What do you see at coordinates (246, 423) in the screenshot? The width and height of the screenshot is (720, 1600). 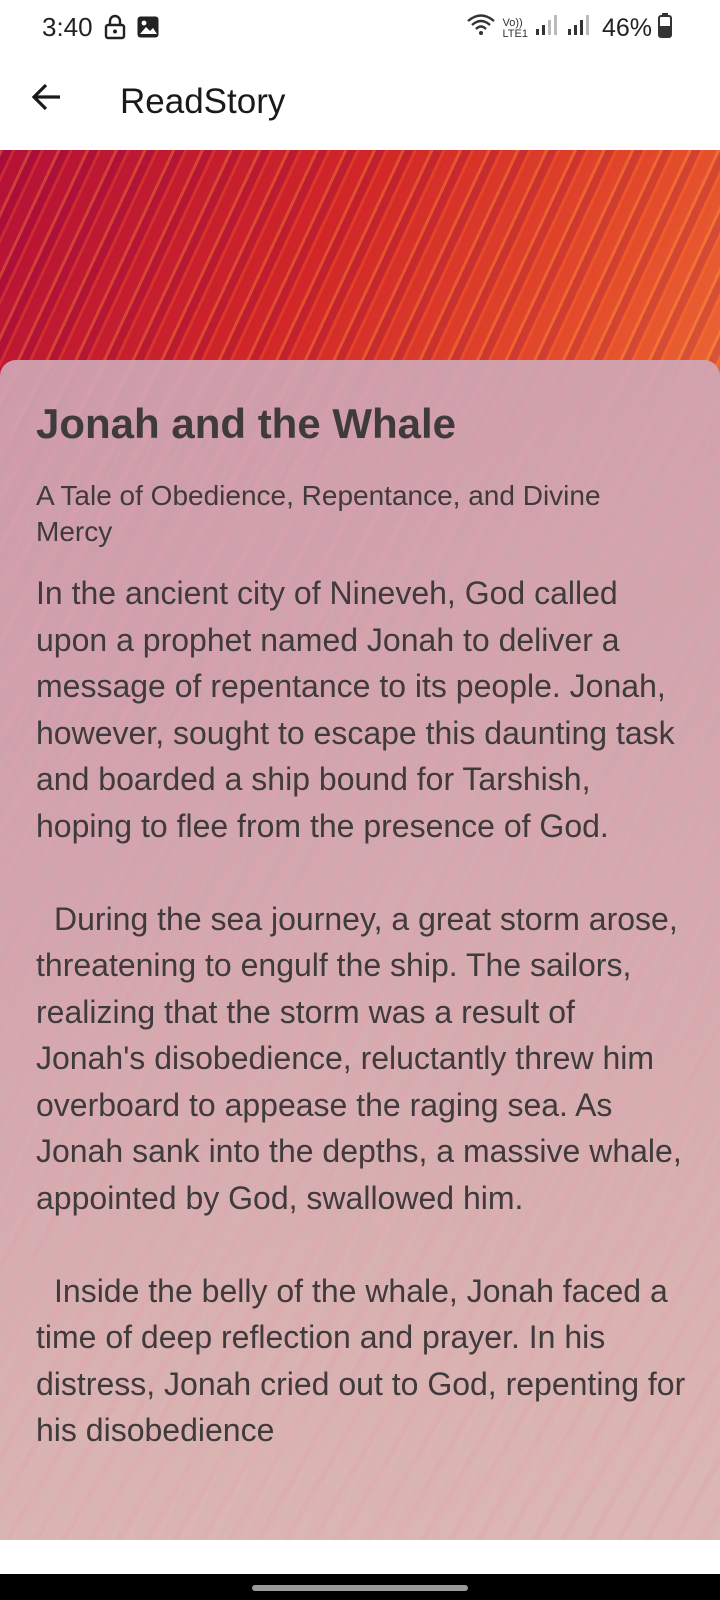 I see `story-title: Jonah and the Whale` at bounding box center [246, 423].